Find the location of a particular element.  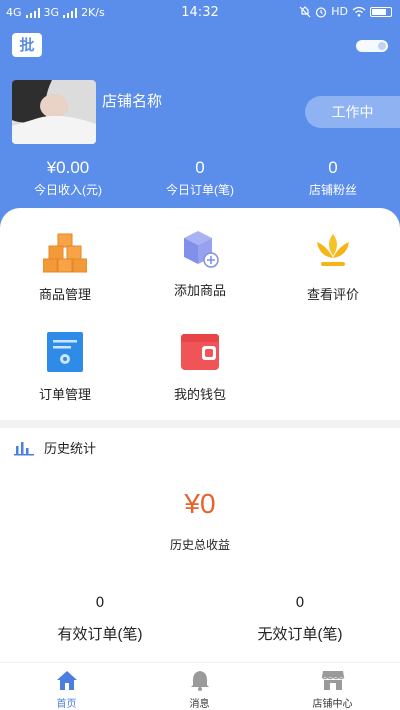

stats-row: ¥0.00 今日收入(元) 0 今日订单(笔) 0 店铺粉丝 is located at coordinates (200, 180).